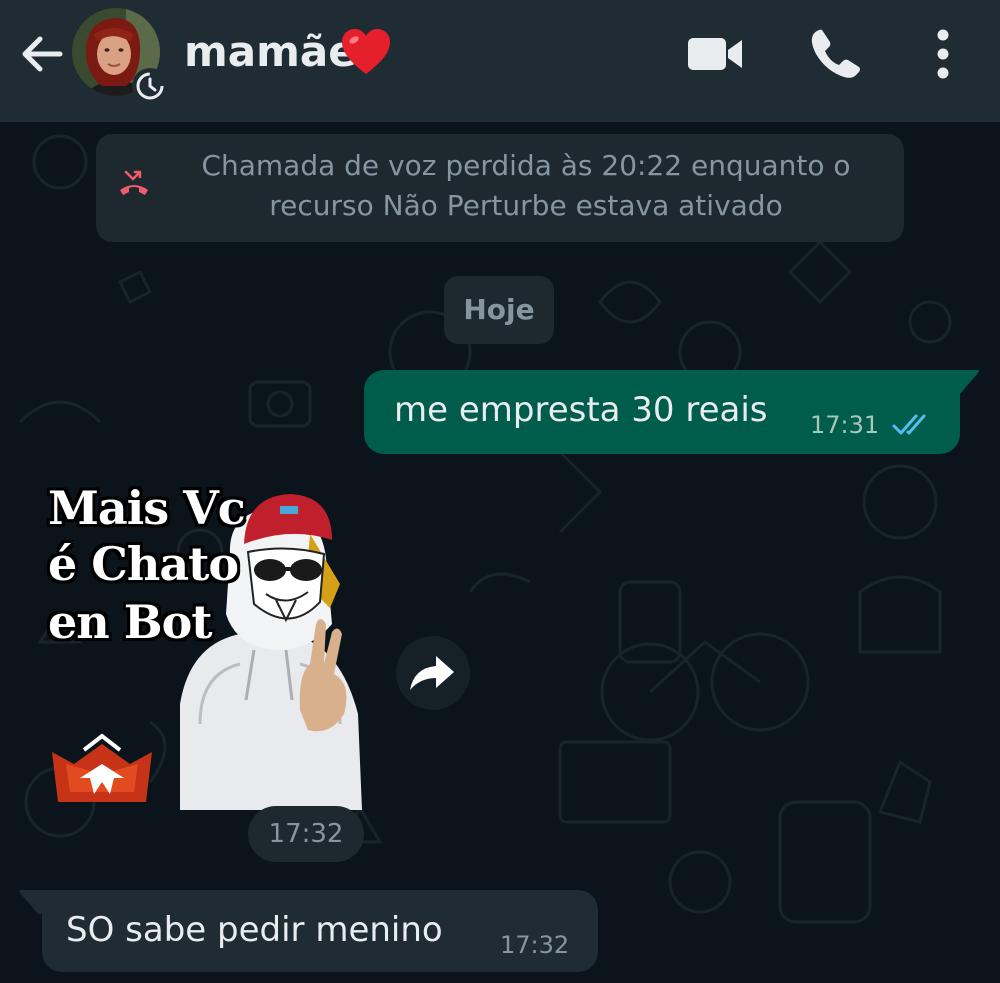 This screenshot has width=1000, height=983. I want to click on arrow-left-icon, so click(42, 54).